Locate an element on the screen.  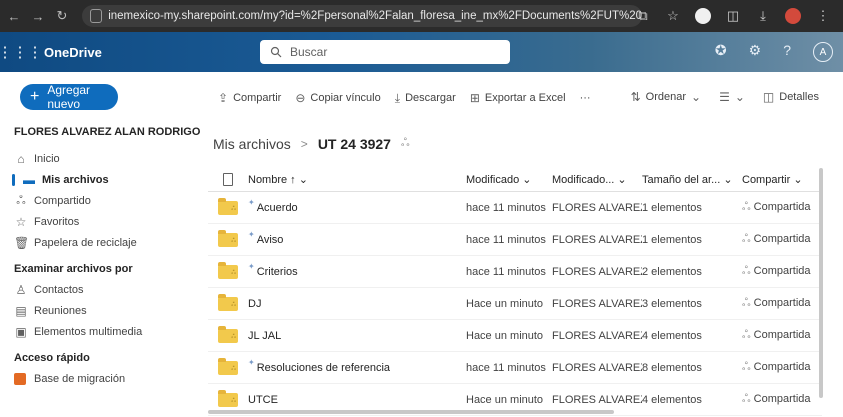
download-button: ⤓ Descargar is located at coordinates (425, 98).